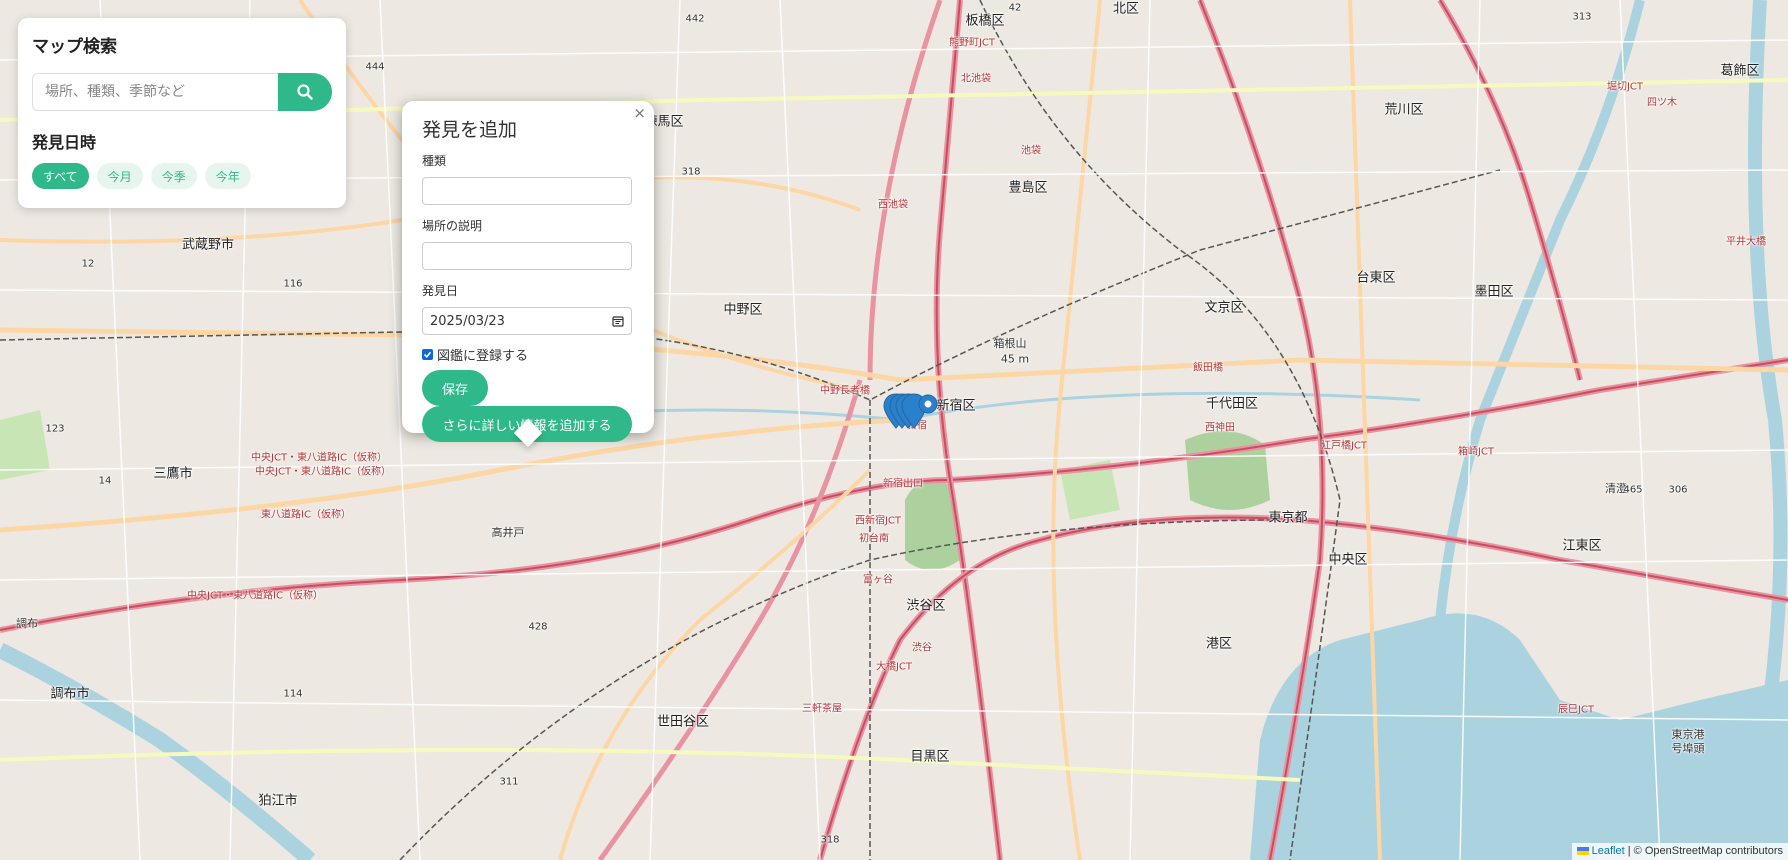 The image size is (1788, 860). I want to click on date-field: 2025/03/23, so click(527, 321).